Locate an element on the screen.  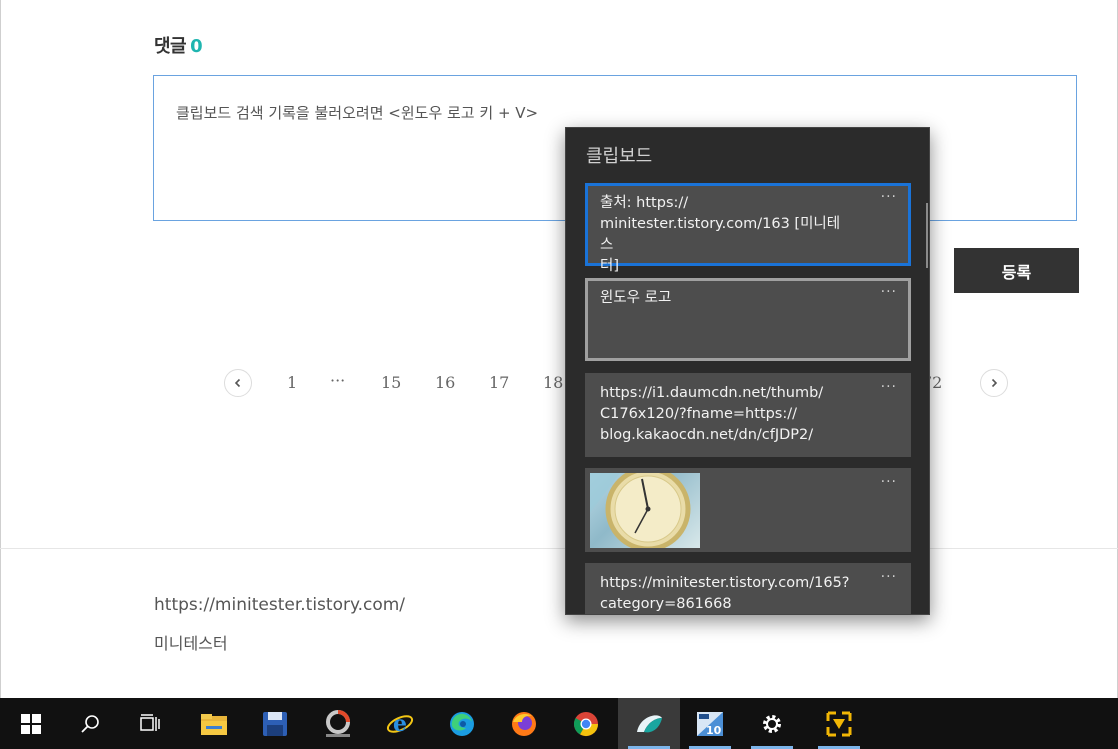
svg-text: e is located at coordinates (400, 724).